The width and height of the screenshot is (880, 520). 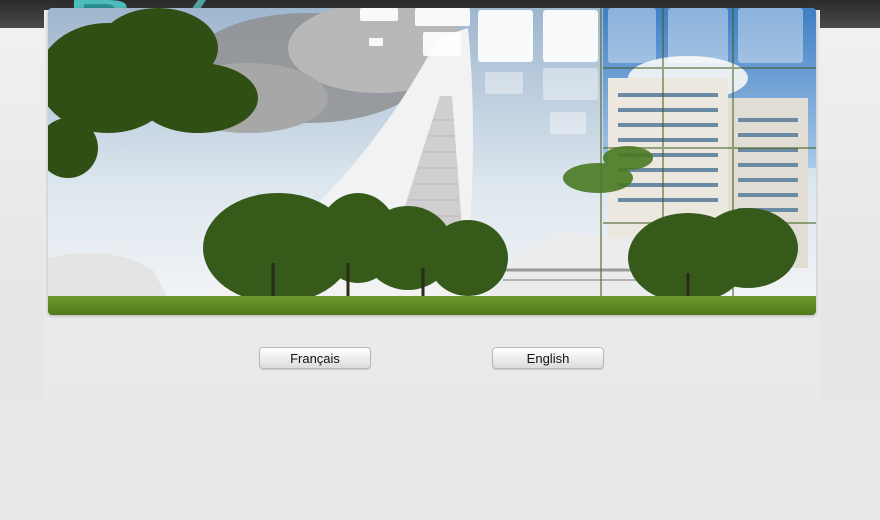 I want to click on english-language-button: English, so click(x=548, y=358).